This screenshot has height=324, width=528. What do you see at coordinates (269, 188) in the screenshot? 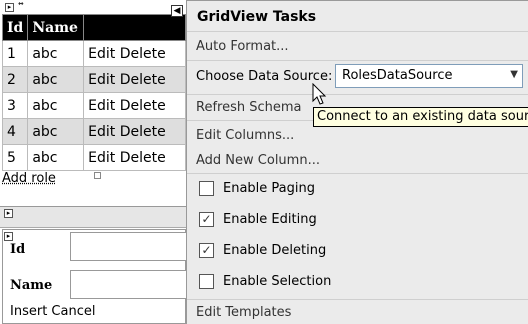
I see `enable-paging-label: Enable Paging` at bounding box center [269, 188].